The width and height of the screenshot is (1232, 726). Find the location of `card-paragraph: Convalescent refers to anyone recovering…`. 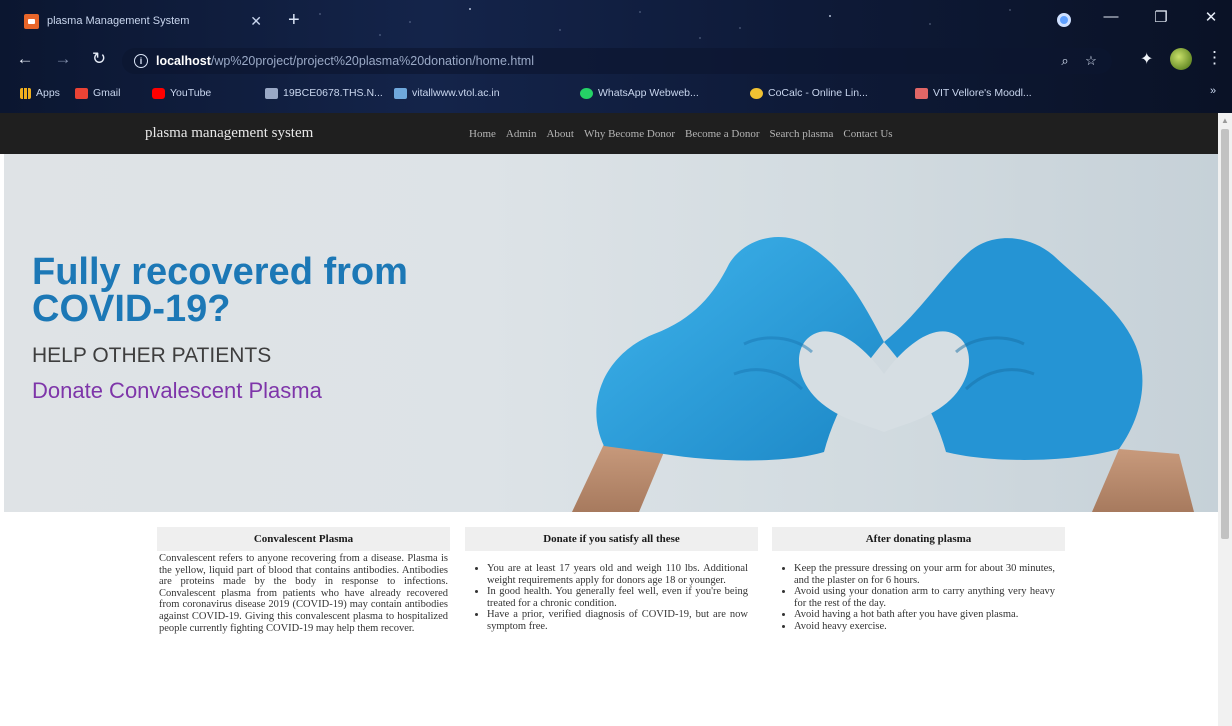

card-paragraph: Convalescent refers to anyone recovering… is located at coordinates (303, 593).